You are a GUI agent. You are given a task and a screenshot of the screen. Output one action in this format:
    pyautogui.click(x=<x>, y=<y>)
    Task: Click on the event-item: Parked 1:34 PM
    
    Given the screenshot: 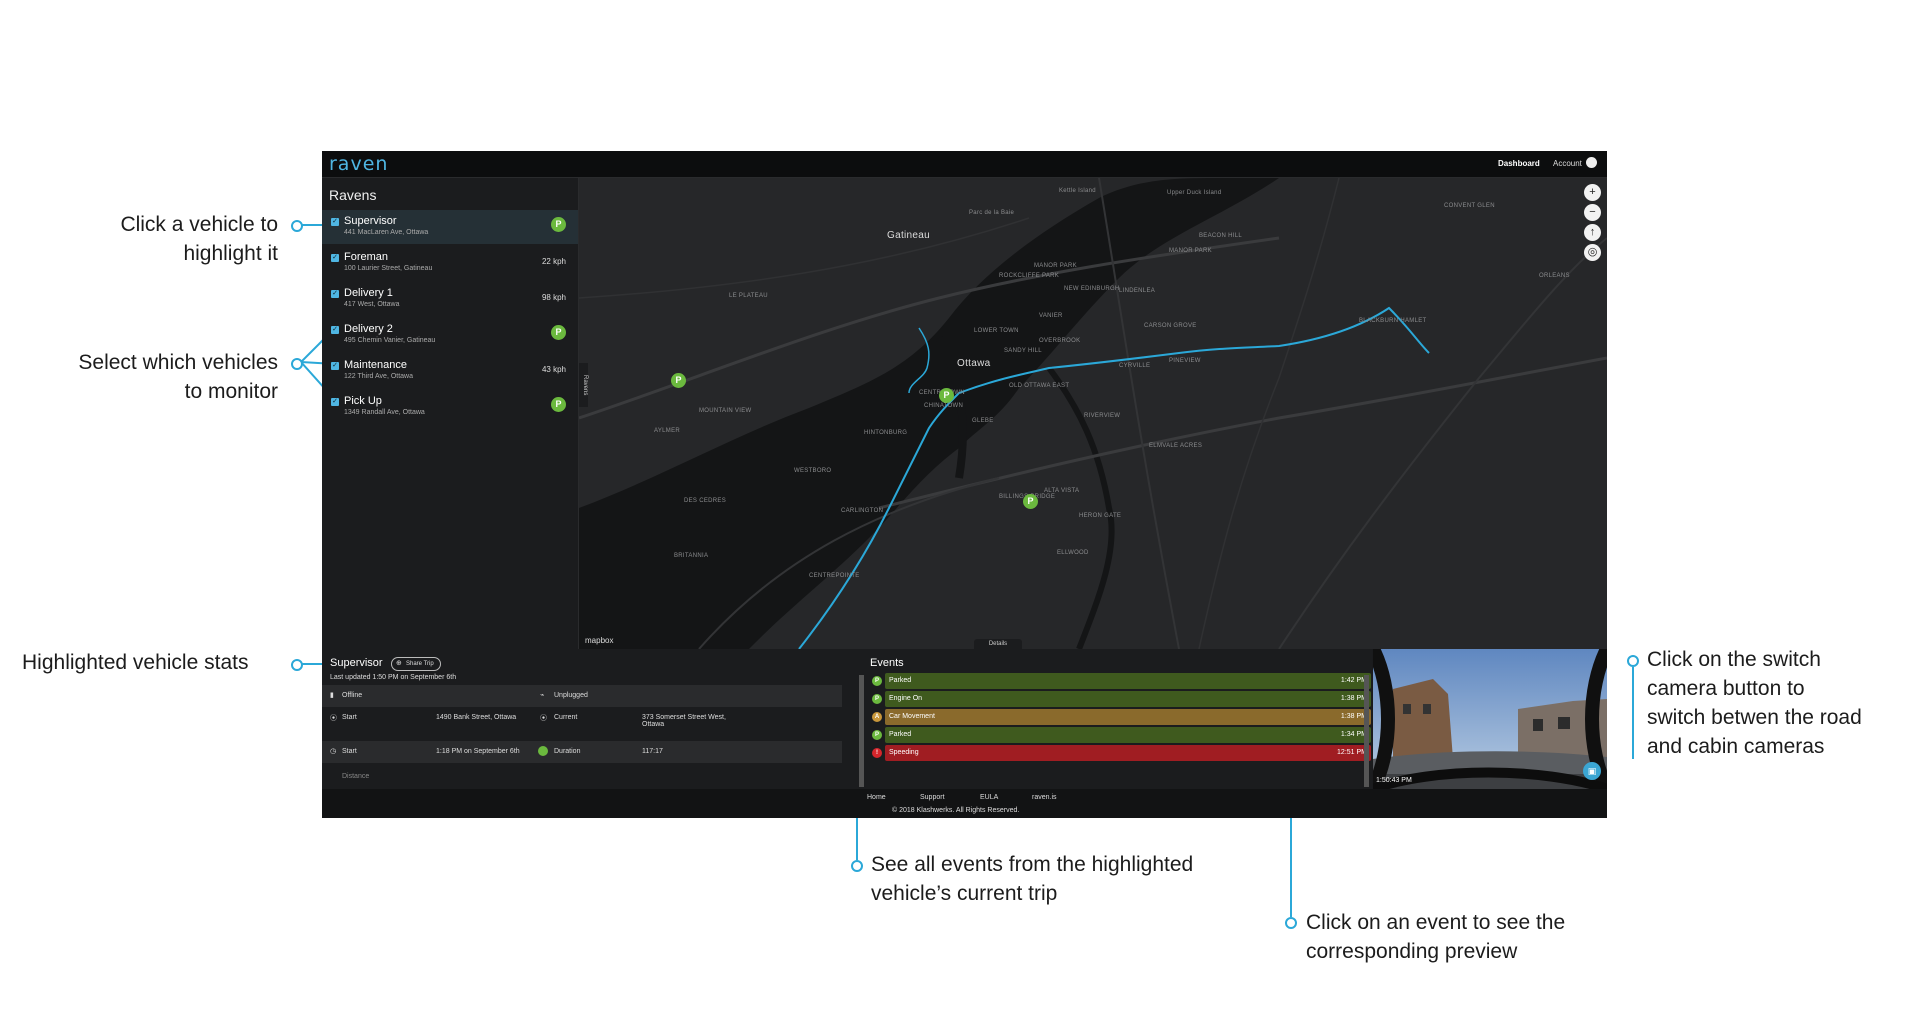 What is the action you would take?
    pyautogui.click(x=1128, y=735)
    